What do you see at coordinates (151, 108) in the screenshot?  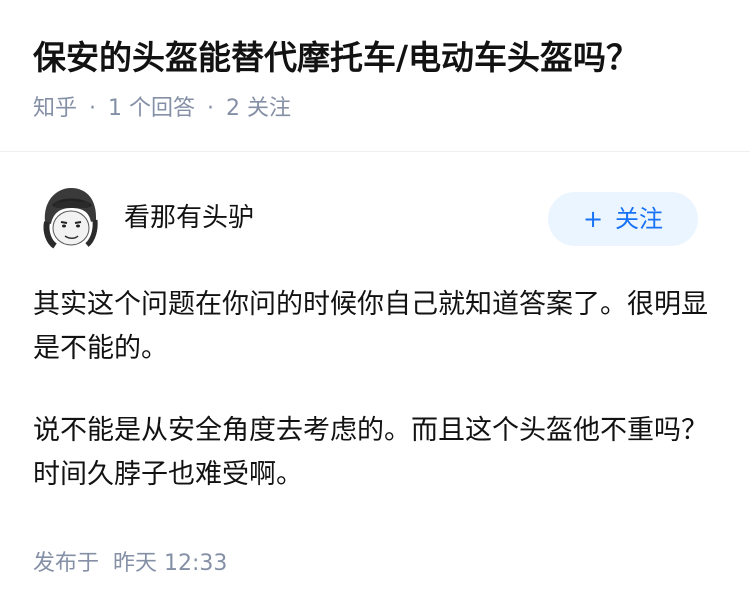 I see `answer-count: 1 个回答` at bounding box center [151, 108].